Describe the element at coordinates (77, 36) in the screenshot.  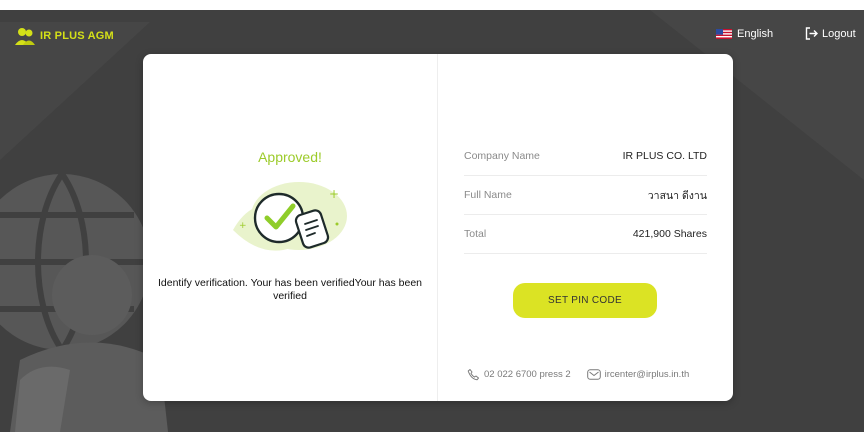
I see `logo-text: IR PLUS AGM` at that location.